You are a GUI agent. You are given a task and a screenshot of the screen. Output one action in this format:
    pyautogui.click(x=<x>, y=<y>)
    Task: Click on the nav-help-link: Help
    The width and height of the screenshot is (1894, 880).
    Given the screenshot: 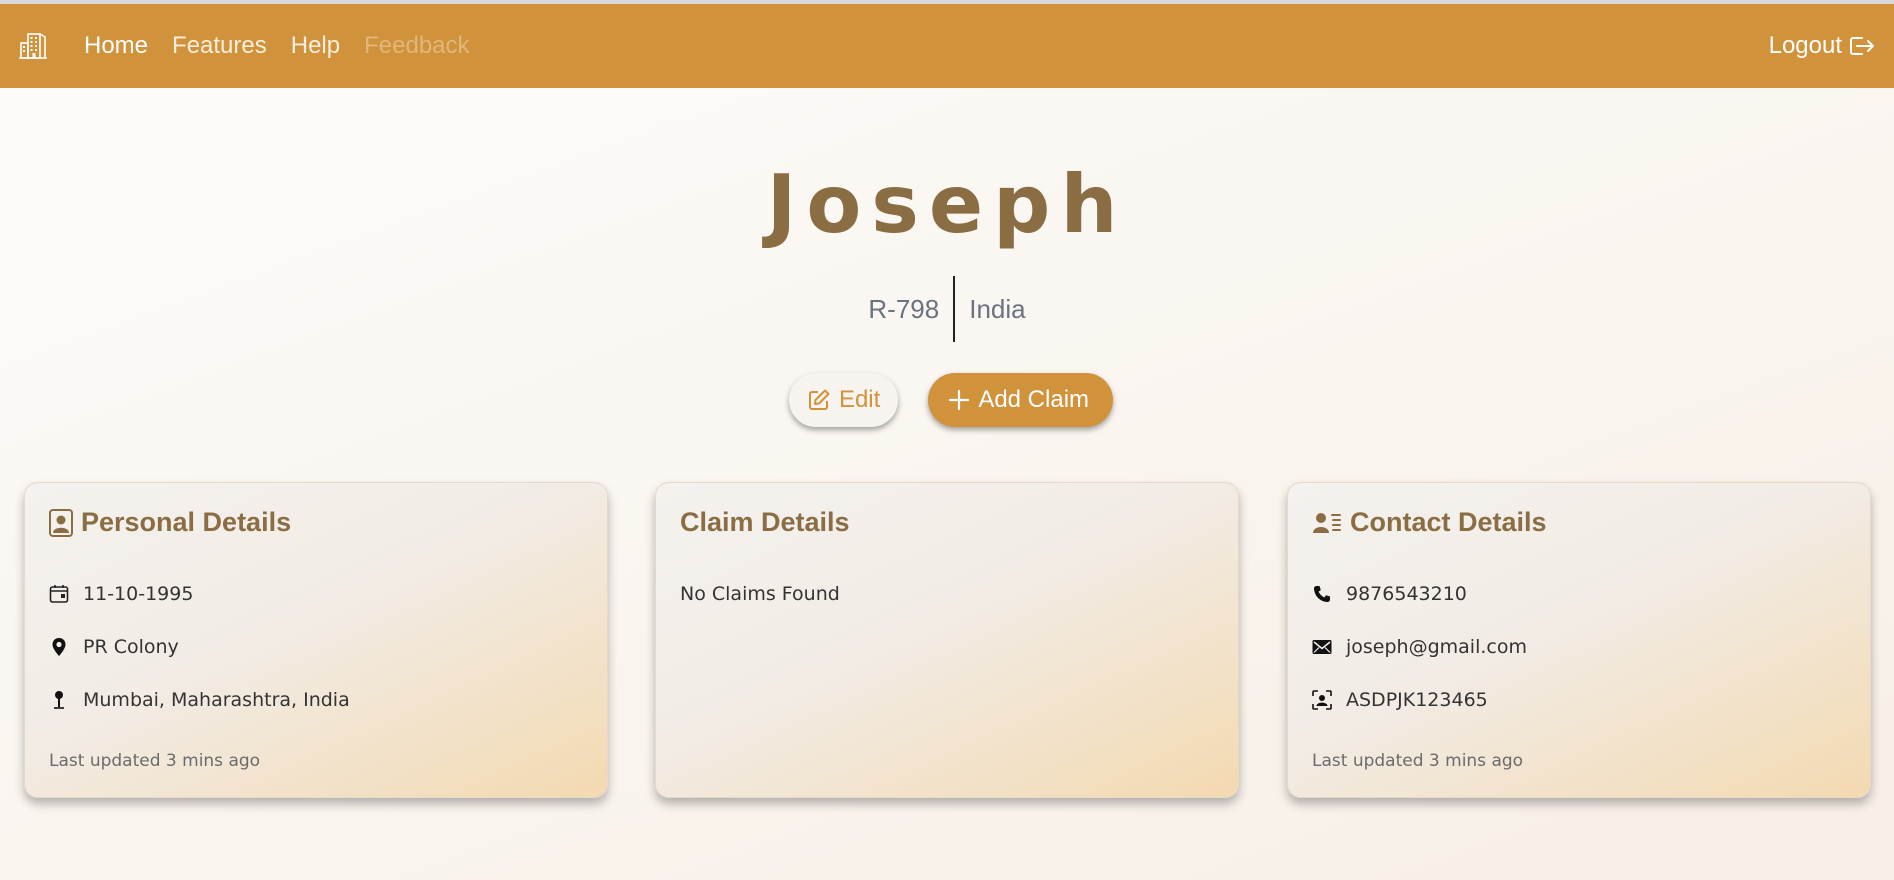 What is the action you would take?
    pyautogui.click(x=315, y=46)
    